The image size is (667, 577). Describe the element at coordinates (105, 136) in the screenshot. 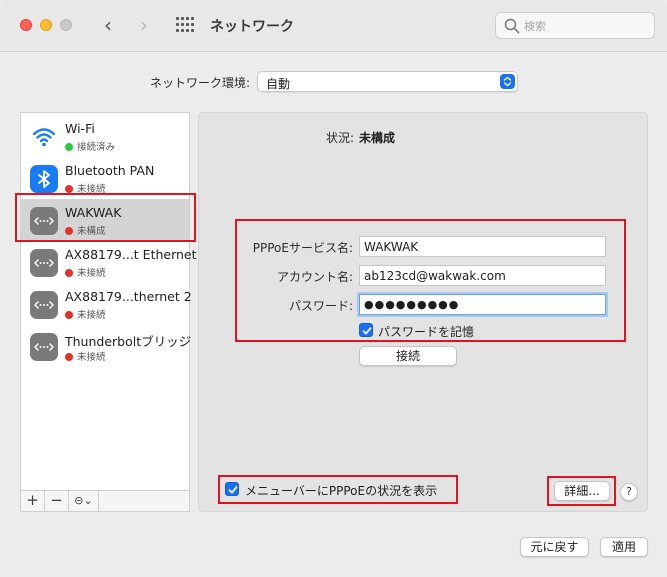

I see `service-item-wifi: Wi-Fi 接続済み` at that location.